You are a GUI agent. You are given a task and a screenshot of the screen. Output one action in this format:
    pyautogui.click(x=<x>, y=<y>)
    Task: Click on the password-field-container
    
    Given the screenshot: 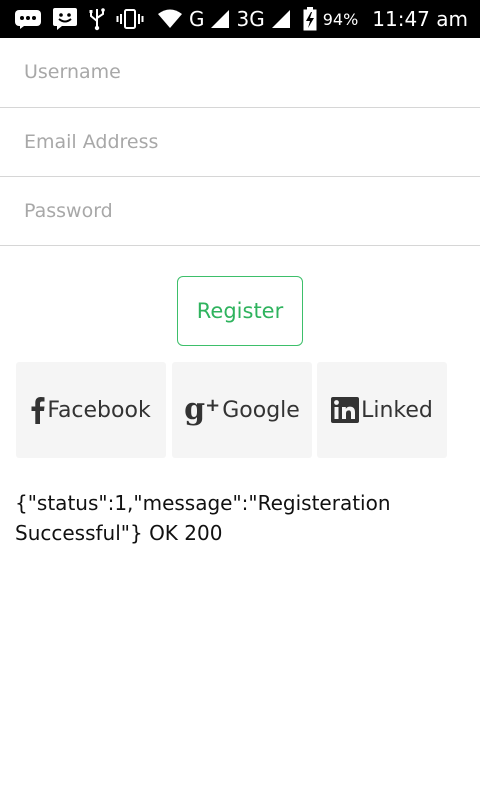 What is the action you would take?
    pyautogui.click(x=240, y=210)
    